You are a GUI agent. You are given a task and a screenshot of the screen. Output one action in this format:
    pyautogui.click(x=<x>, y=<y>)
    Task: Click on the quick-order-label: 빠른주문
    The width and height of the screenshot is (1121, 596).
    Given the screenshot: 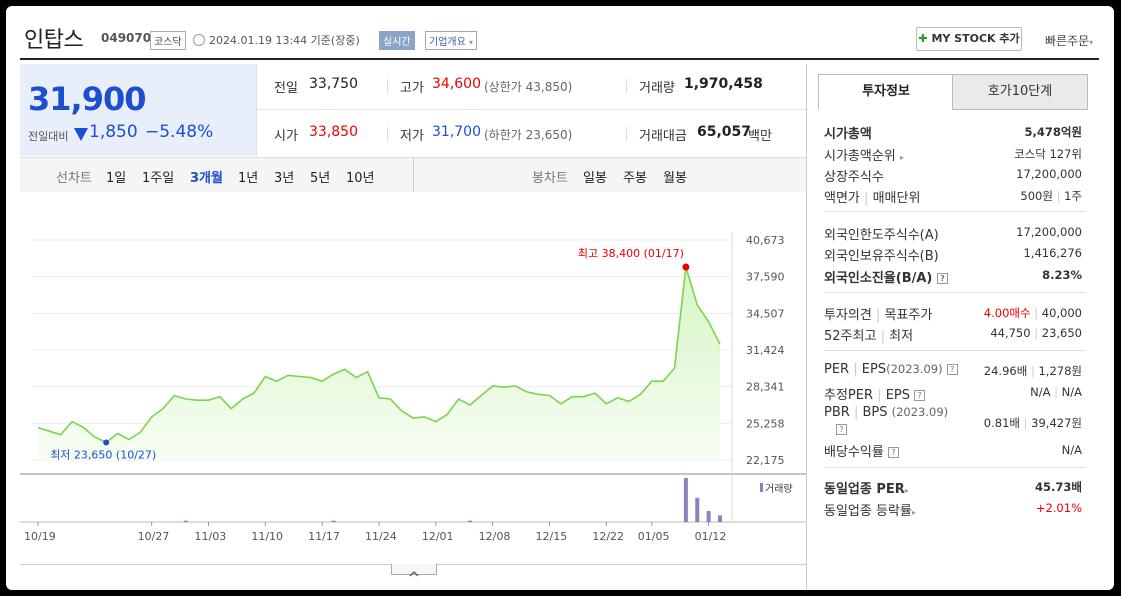 What is the action you would take?
    pyautogui.click(x=1067, y=41)
    